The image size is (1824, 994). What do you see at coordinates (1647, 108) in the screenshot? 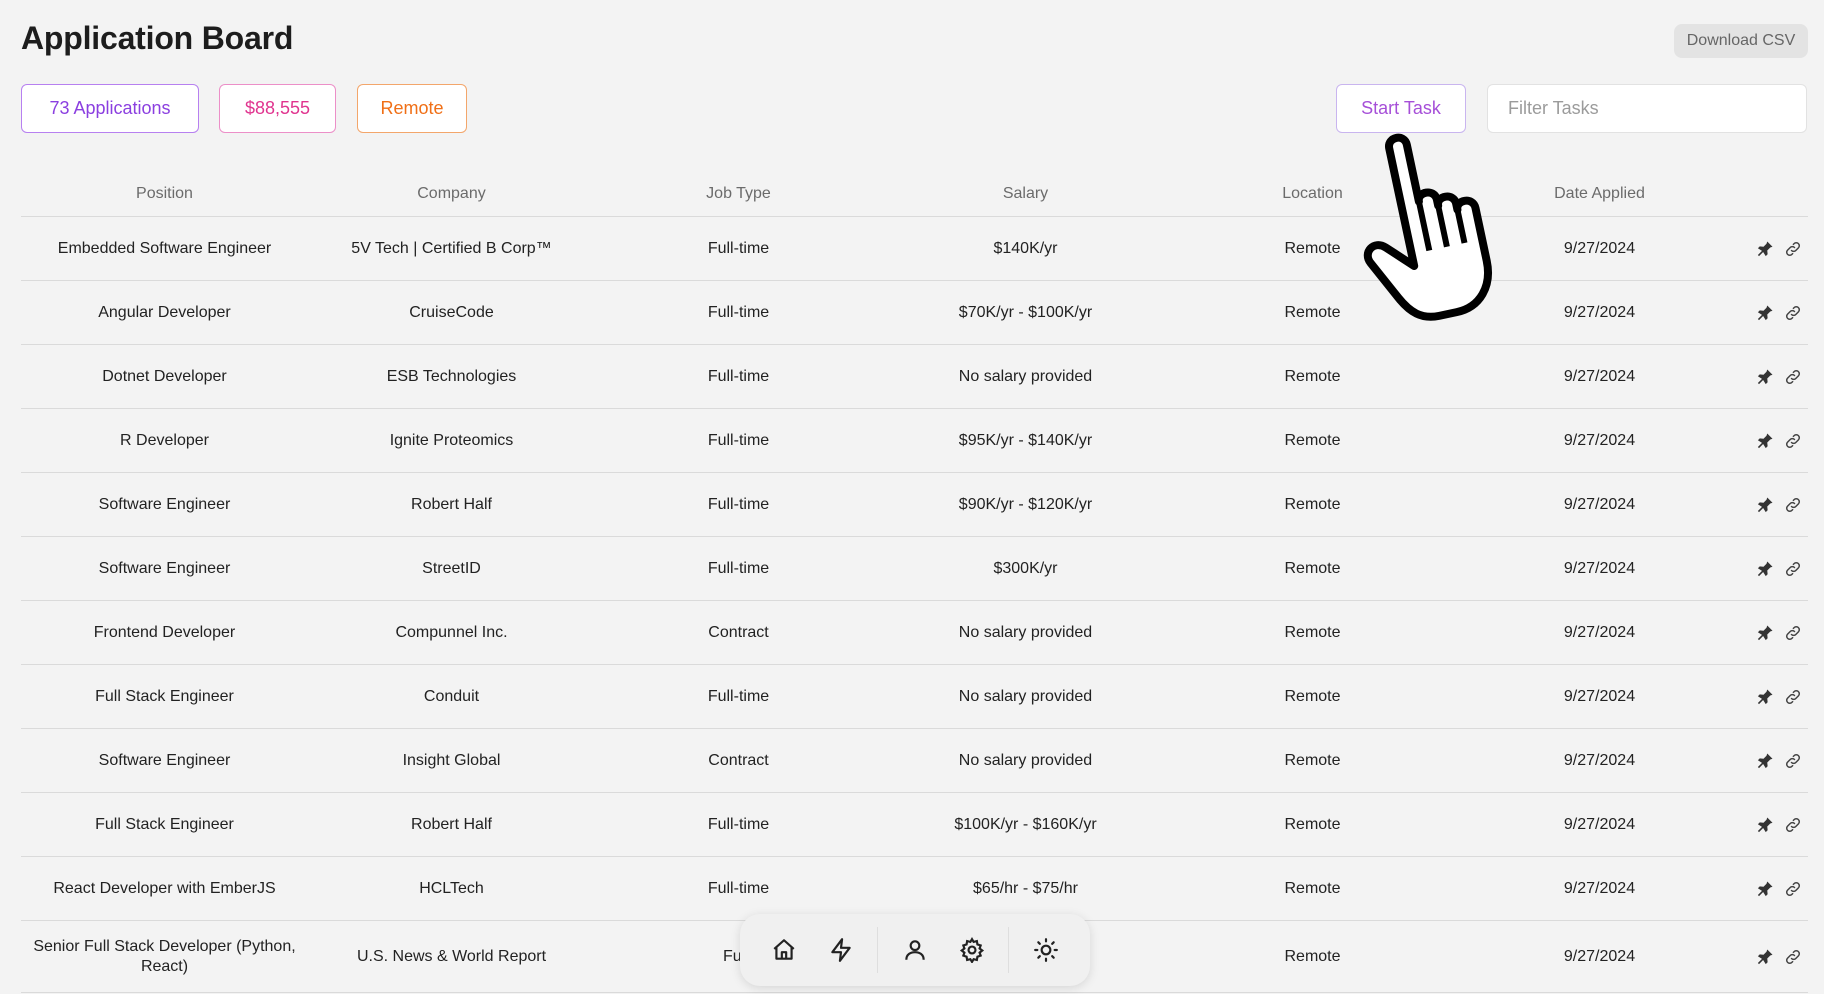
I see `filter-tasks-input` at bounding box center [1647, 108].